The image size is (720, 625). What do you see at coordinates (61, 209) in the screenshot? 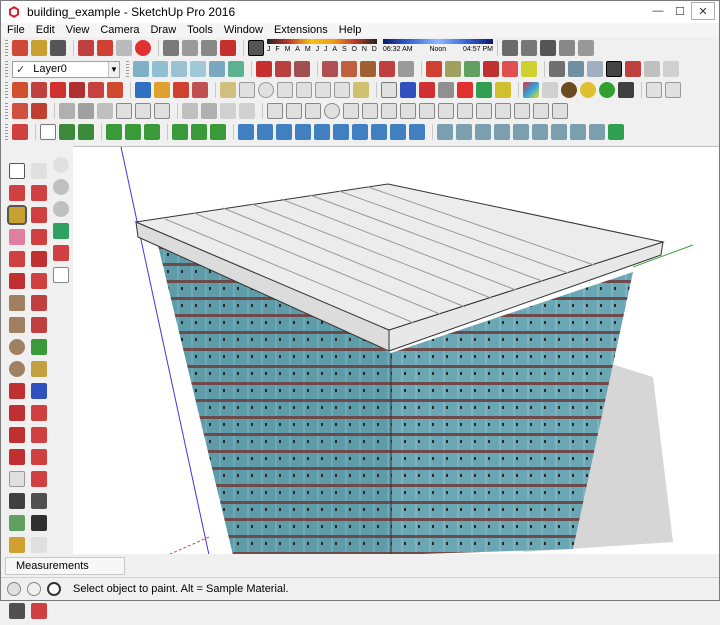
I see `orbit-tool-icon` at bounding box center [61, 209].